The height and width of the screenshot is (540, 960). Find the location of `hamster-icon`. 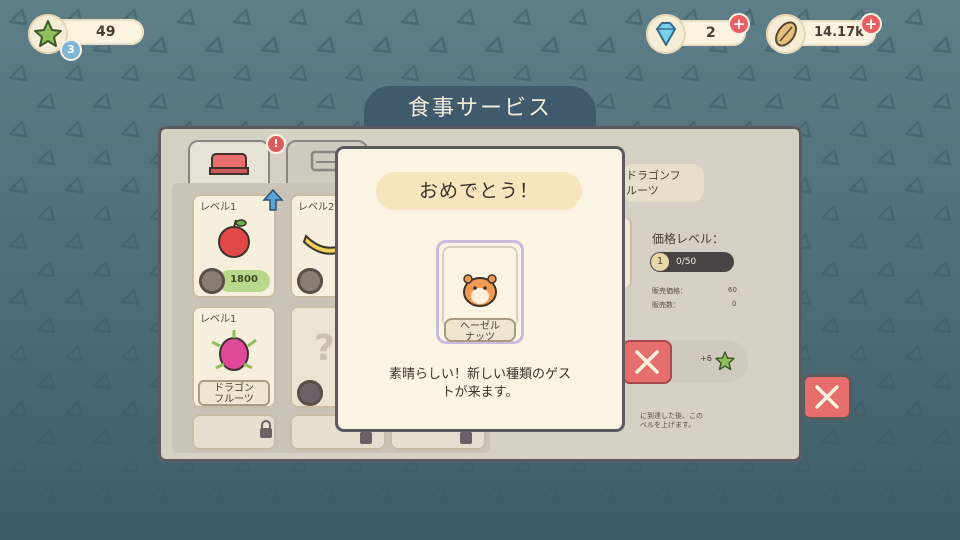

hamster-icon is located at coordinates (480, 290).